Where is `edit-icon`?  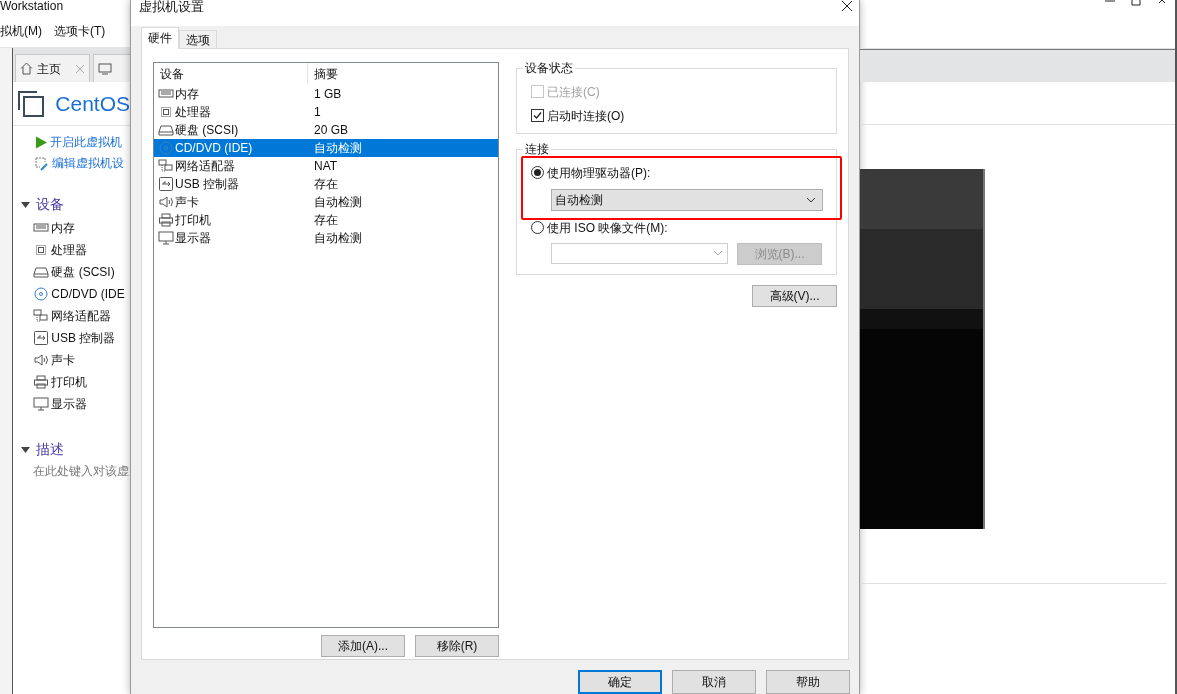
edit-icon is located at coordinates (42, 163).